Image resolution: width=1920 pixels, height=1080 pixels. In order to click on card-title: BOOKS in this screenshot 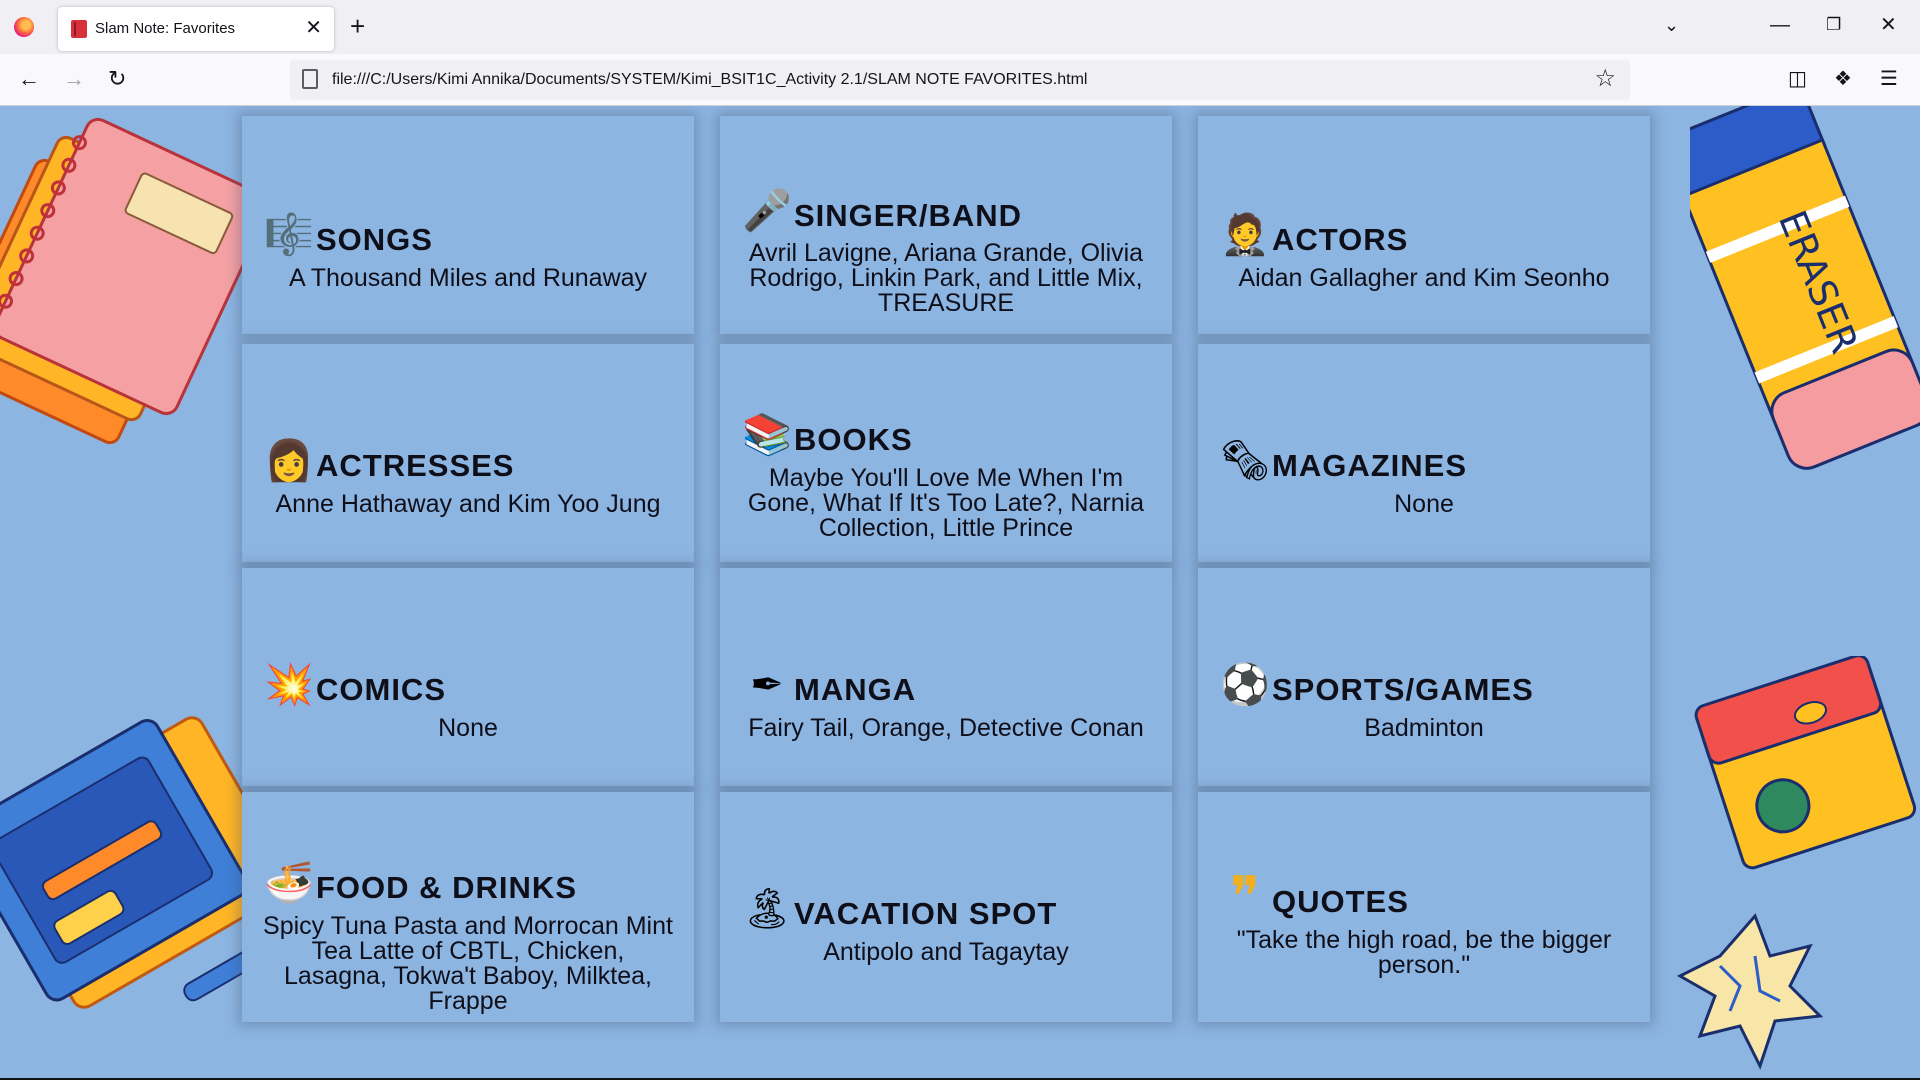, I will do `click(853, 439)`.